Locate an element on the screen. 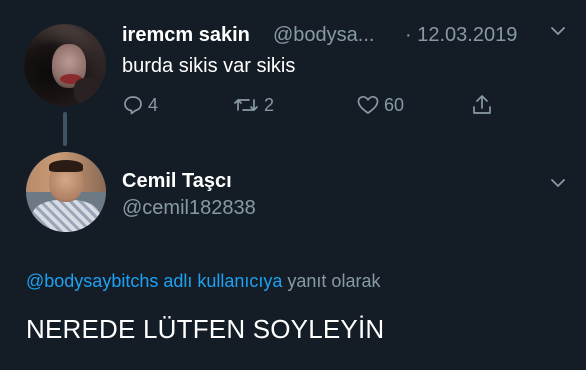  share-icon is located at coordinates (482, 105).